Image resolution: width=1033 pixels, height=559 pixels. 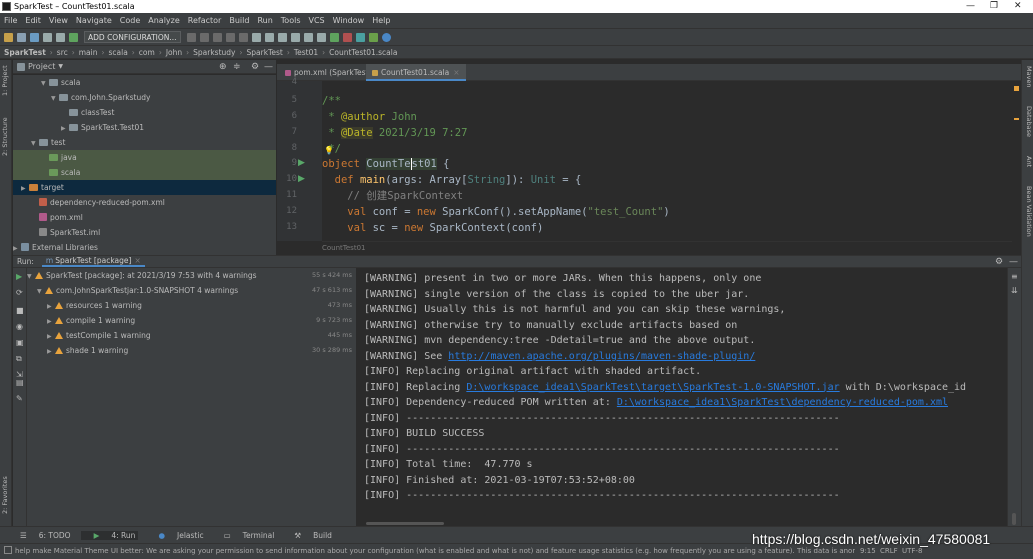 I want to click on run-tree-row: ▶ resources 1 warning 473 ms, so click(x=199, y=305).